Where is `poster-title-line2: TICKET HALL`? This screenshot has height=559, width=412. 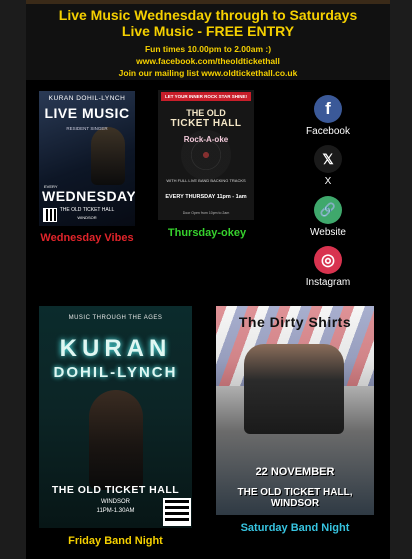 poster-title-line2: TICKET HALL is located at coordinates (206, 123).